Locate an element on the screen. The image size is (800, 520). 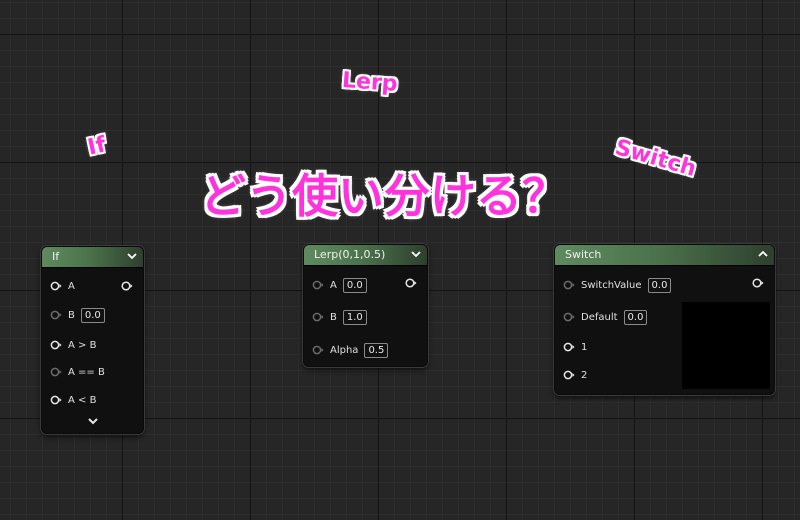
switch-preview-thumbnail is located at coordinates (726, 345).